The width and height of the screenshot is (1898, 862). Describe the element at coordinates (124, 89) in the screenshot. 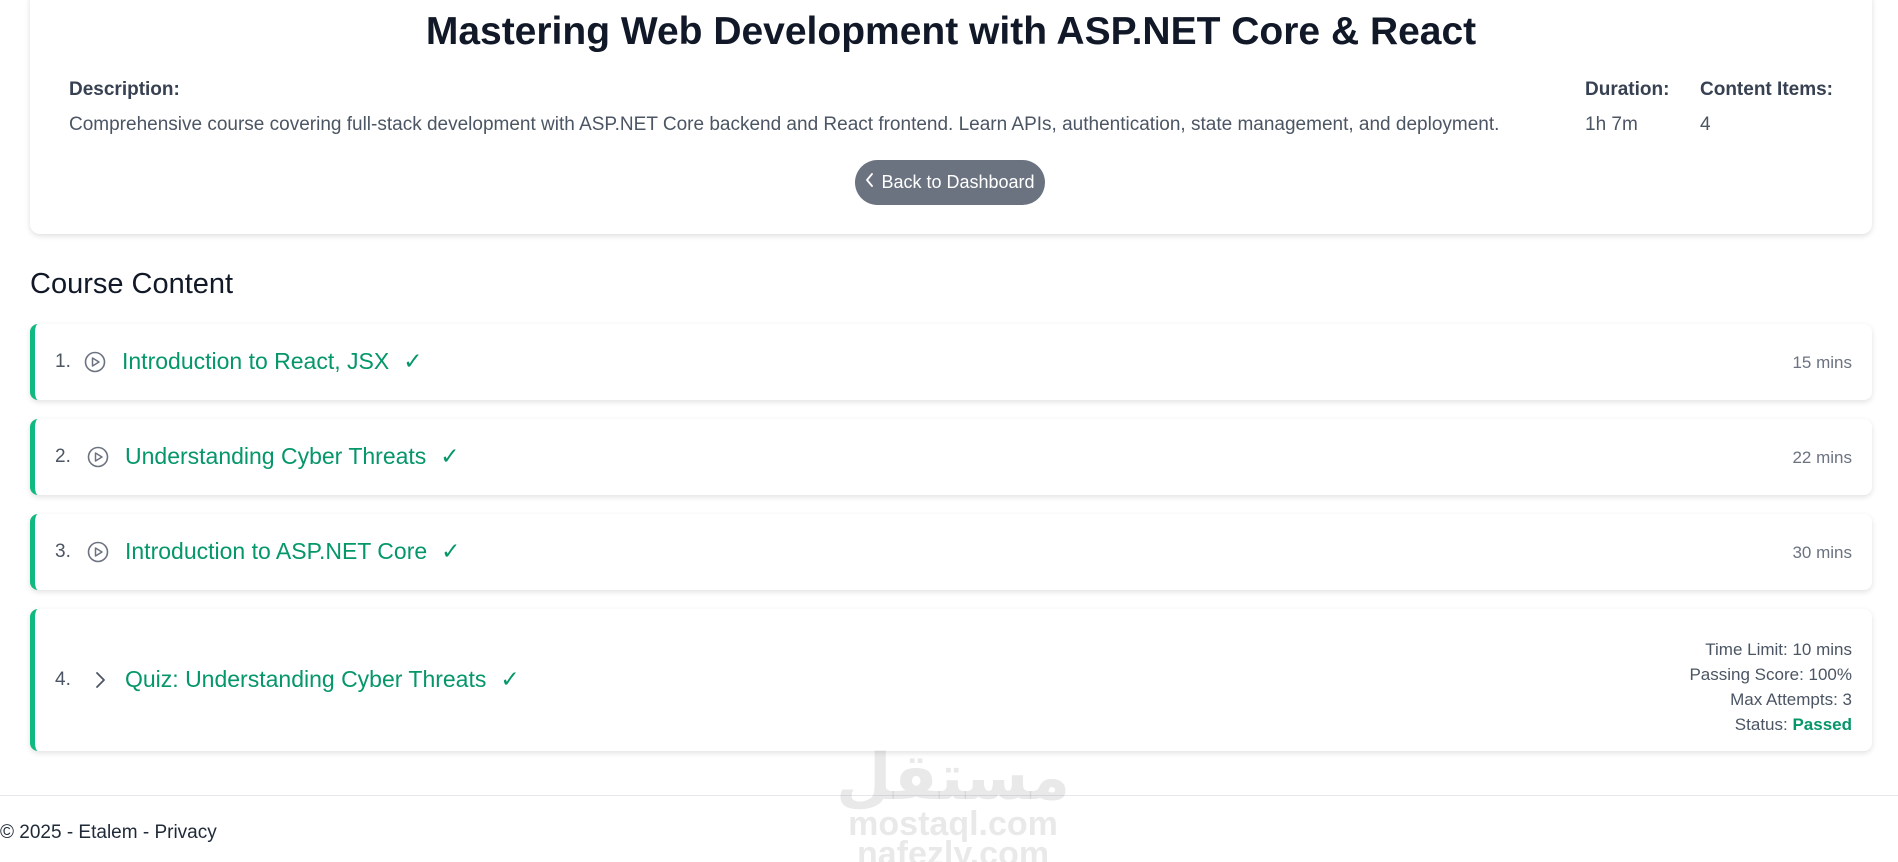

I see `description-label: Description:` at that location.